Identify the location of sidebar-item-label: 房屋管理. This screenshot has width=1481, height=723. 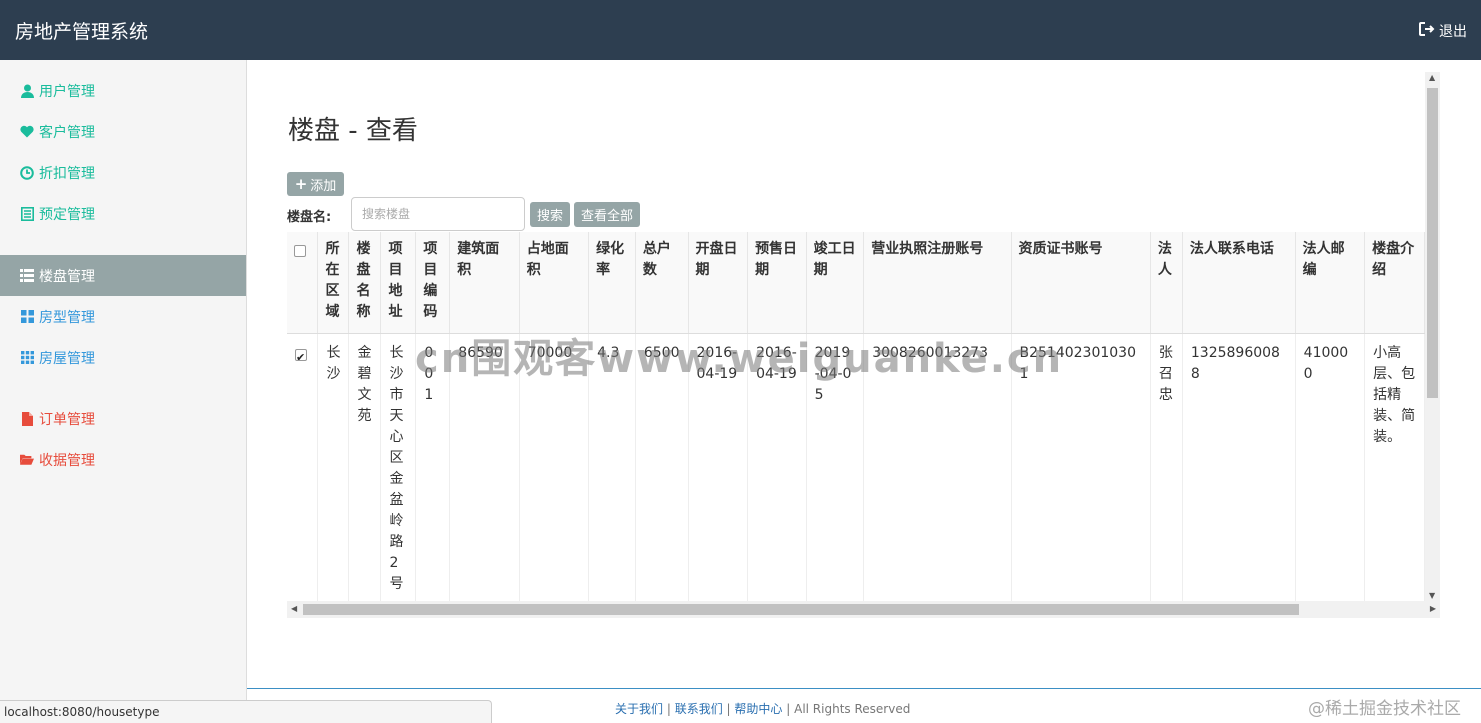
(67, 358).